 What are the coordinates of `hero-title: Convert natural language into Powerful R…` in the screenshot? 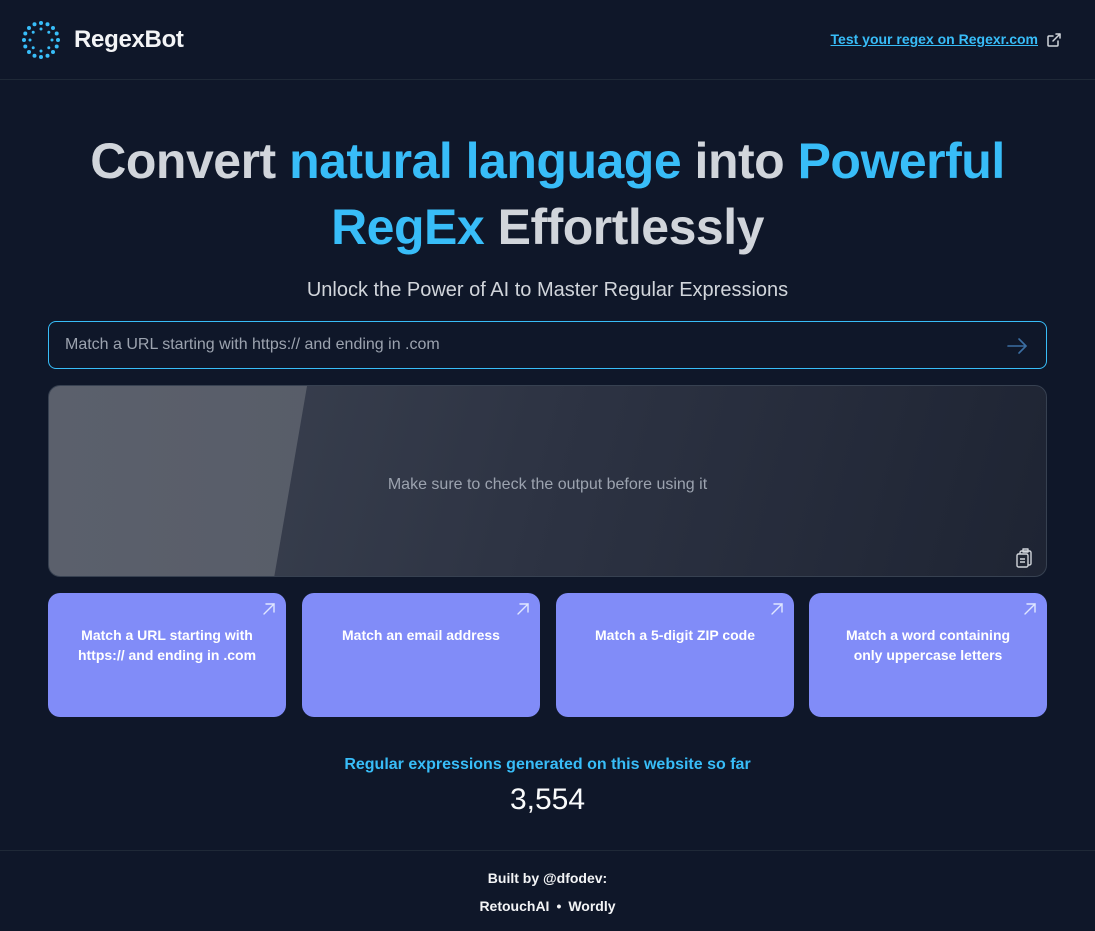 It's located at (547, 194).